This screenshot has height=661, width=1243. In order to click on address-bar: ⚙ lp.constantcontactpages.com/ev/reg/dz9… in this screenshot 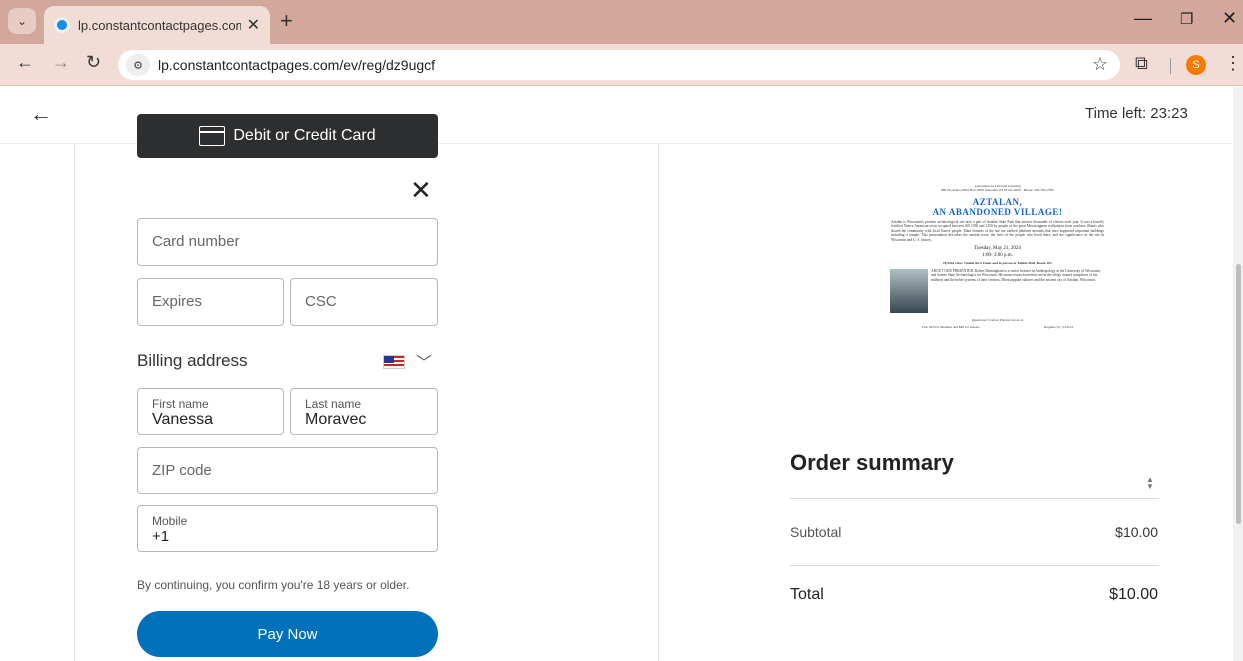, I will do `click(619, 65)`.